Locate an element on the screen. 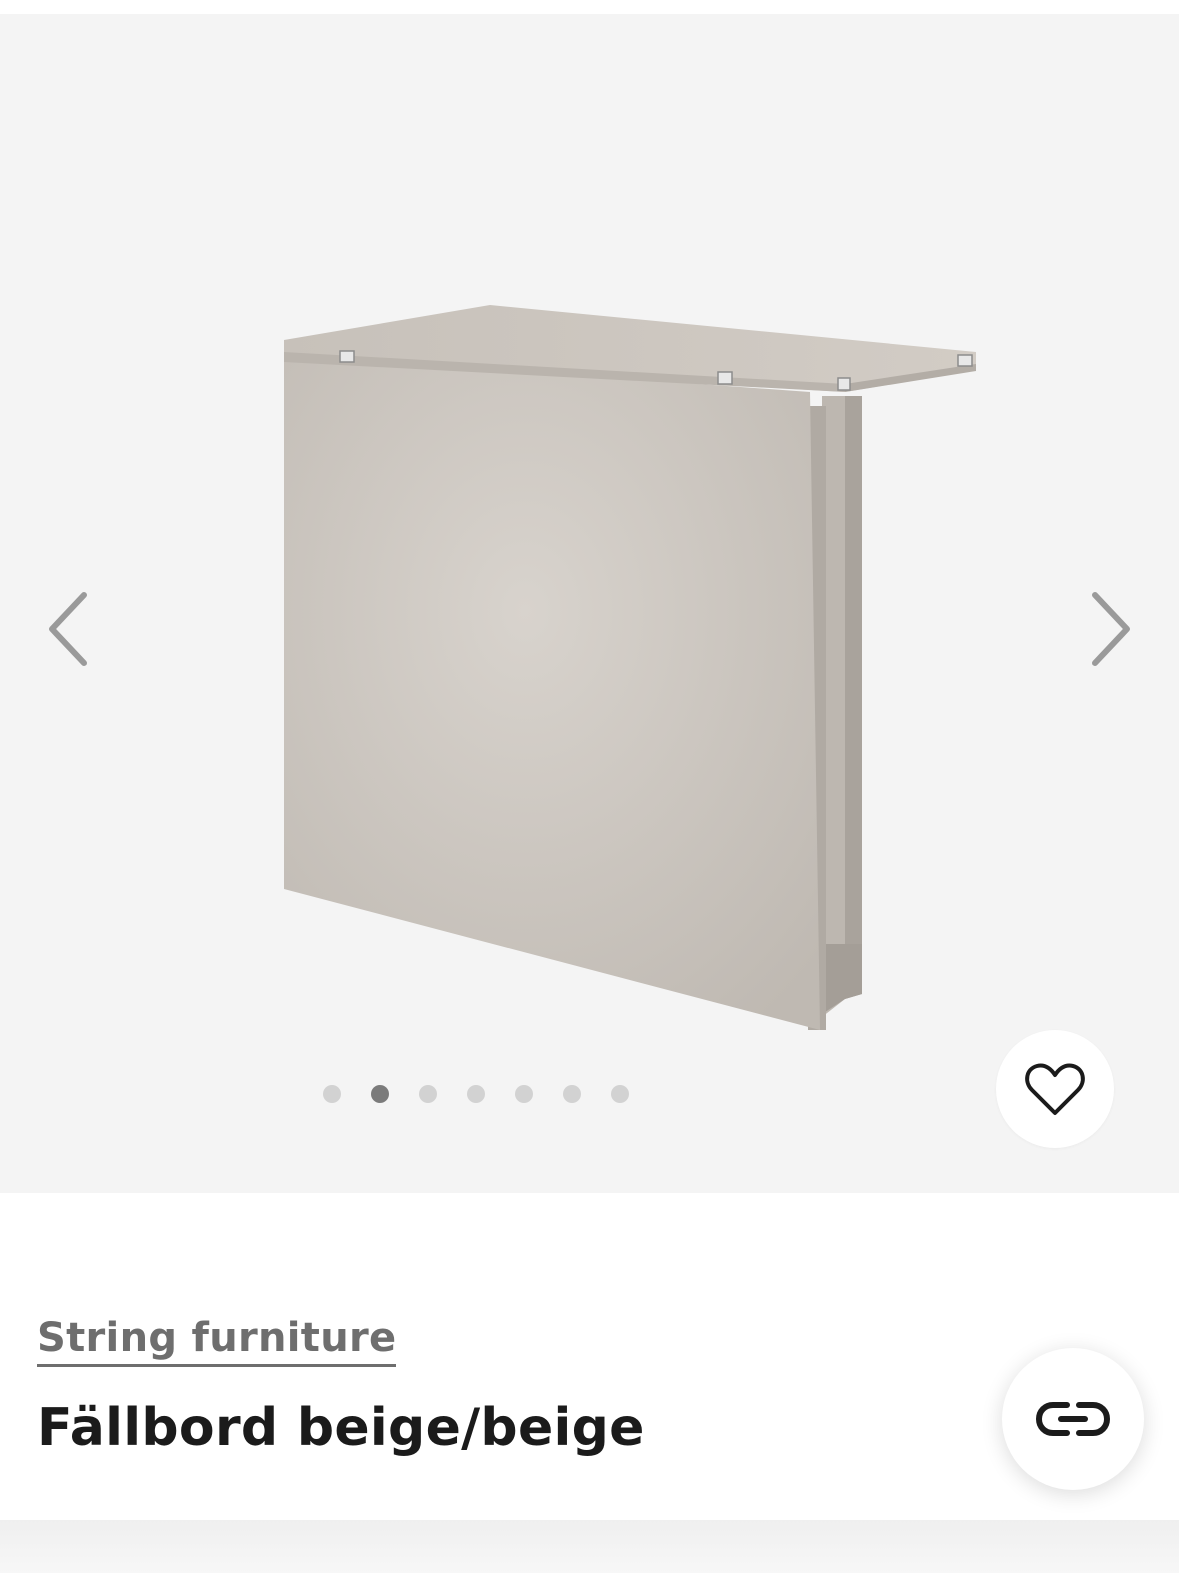 The image size is (1179, 1573). gallery-next-button is located at coordinates (1111, 629).